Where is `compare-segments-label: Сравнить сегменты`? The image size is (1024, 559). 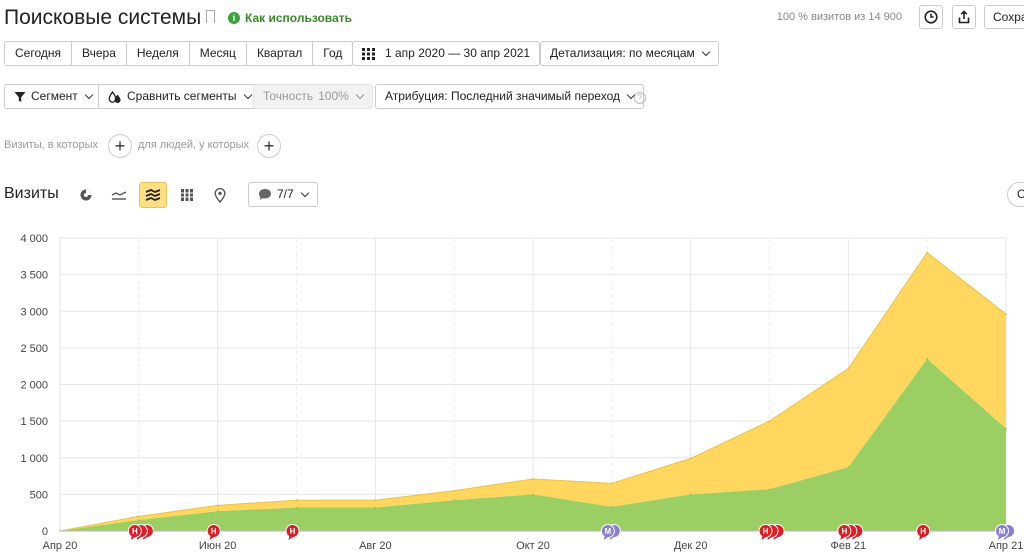
compare-segments-label: Сравнить сегменты is located at coordinates (182, 96).